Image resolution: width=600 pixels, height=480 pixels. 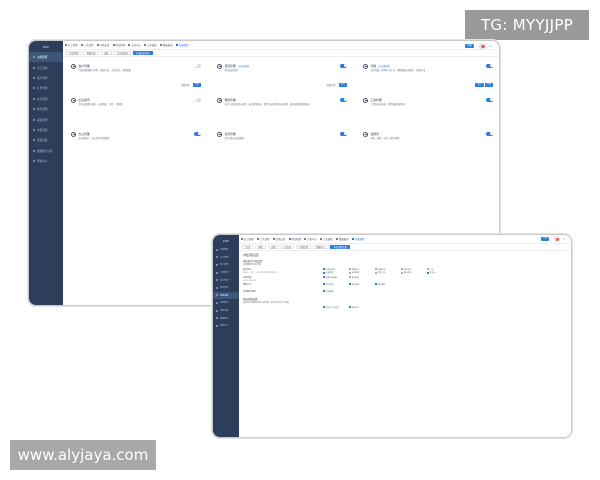 I want to click on avatar, so click(x=557, y=239).